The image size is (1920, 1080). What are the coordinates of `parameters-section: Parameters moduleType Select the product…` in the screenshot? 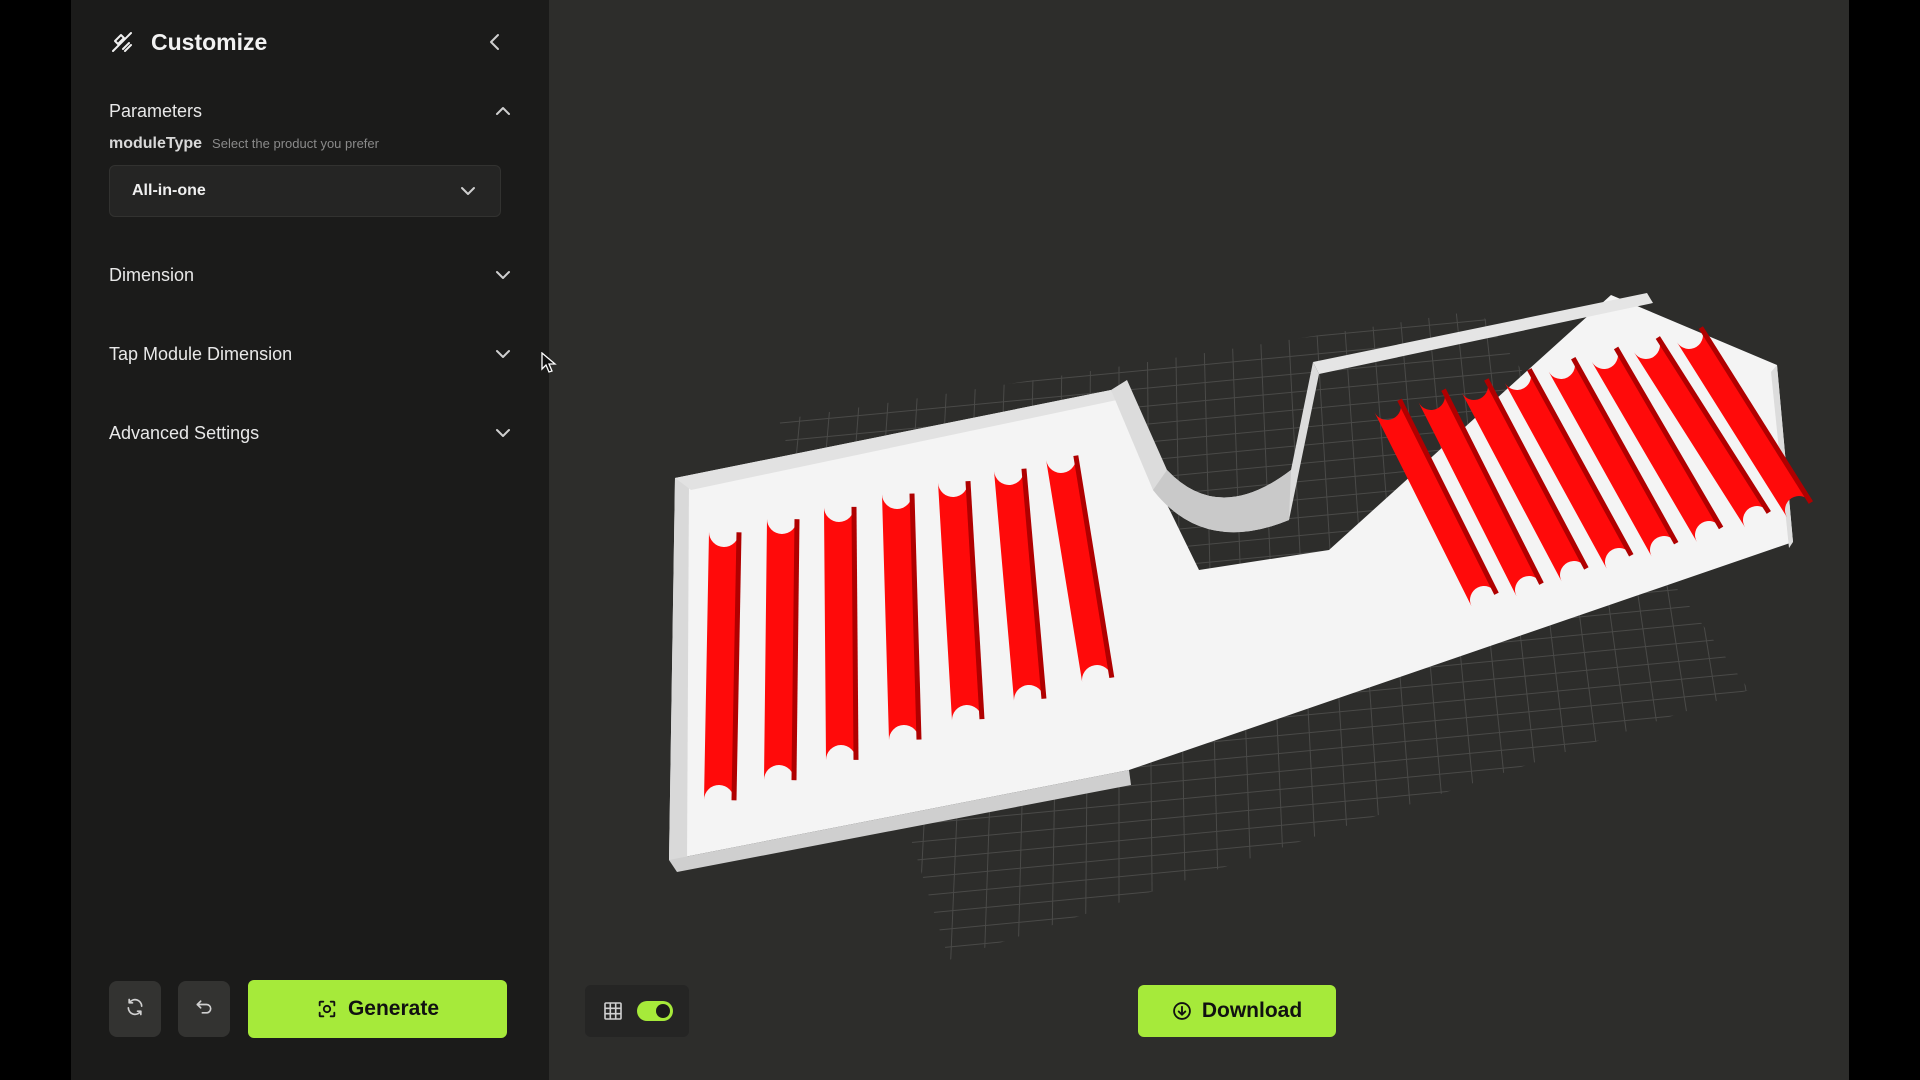 It's located at (311, 155).